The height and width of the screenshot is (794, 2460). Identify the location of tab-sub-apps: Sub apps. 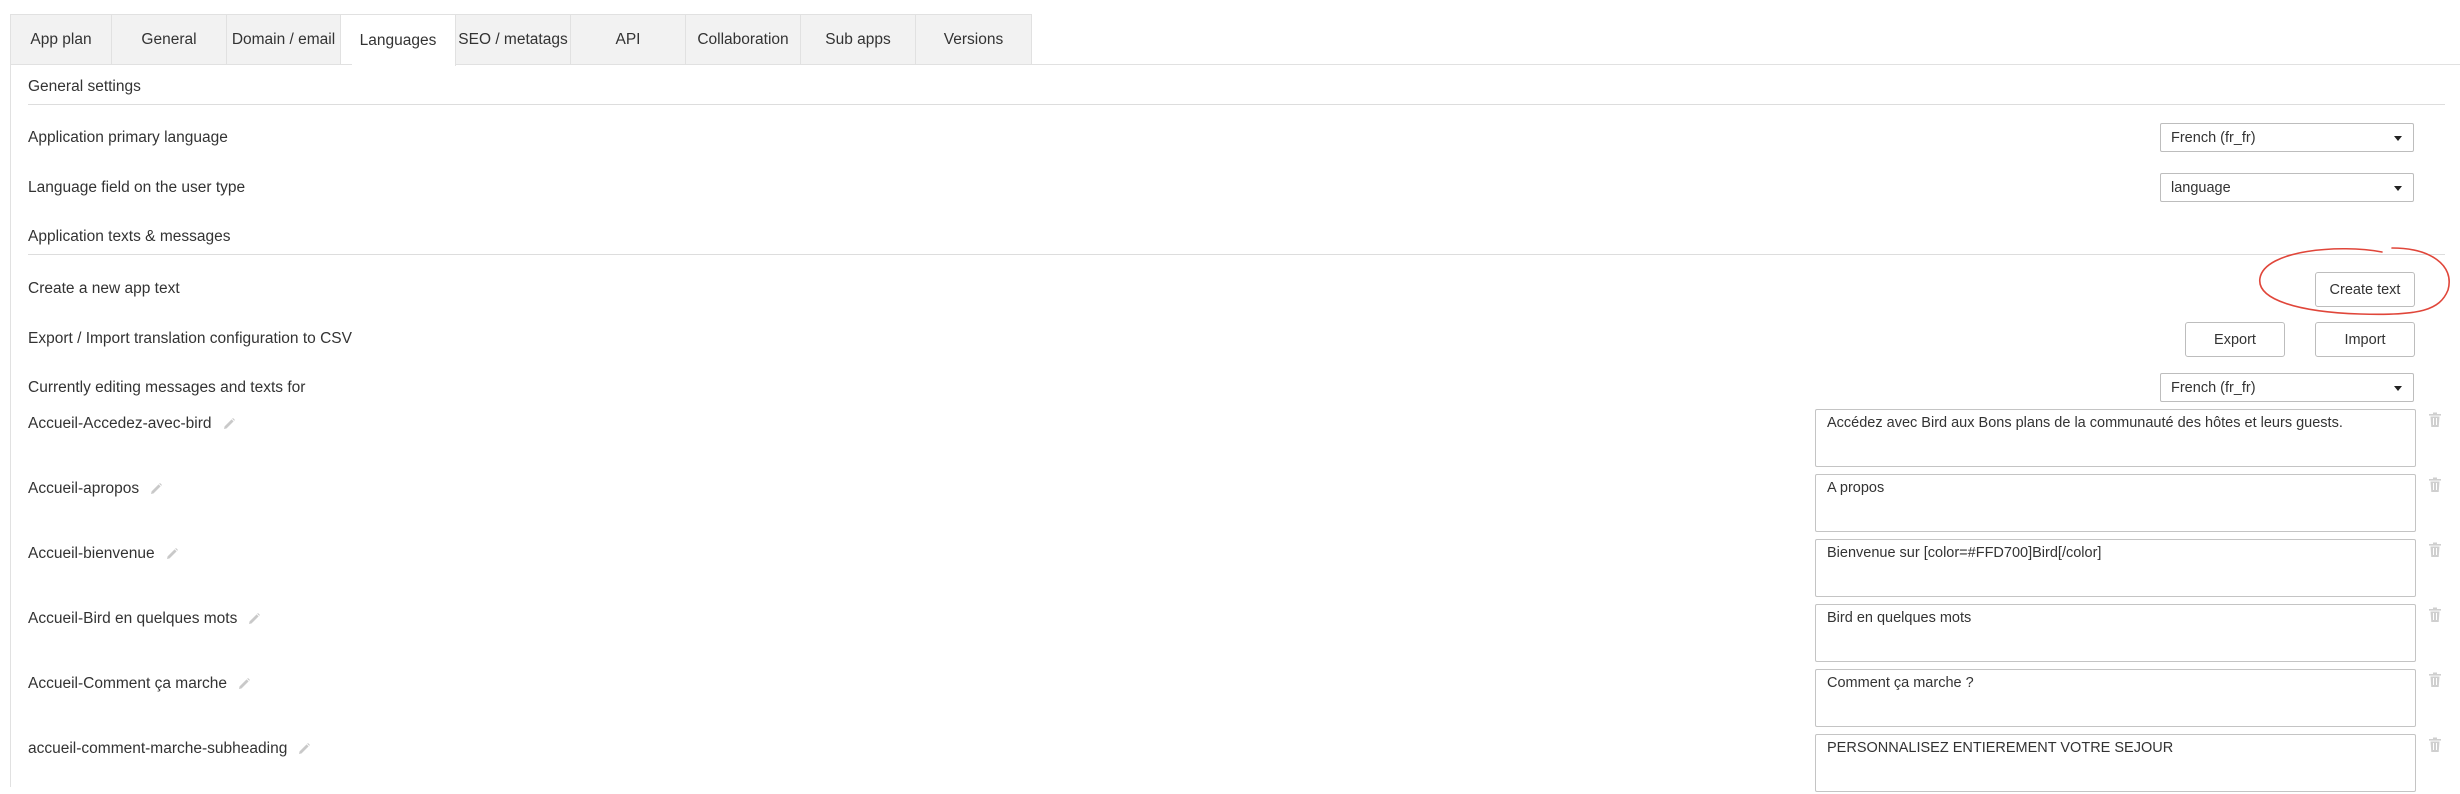
(858, 40).